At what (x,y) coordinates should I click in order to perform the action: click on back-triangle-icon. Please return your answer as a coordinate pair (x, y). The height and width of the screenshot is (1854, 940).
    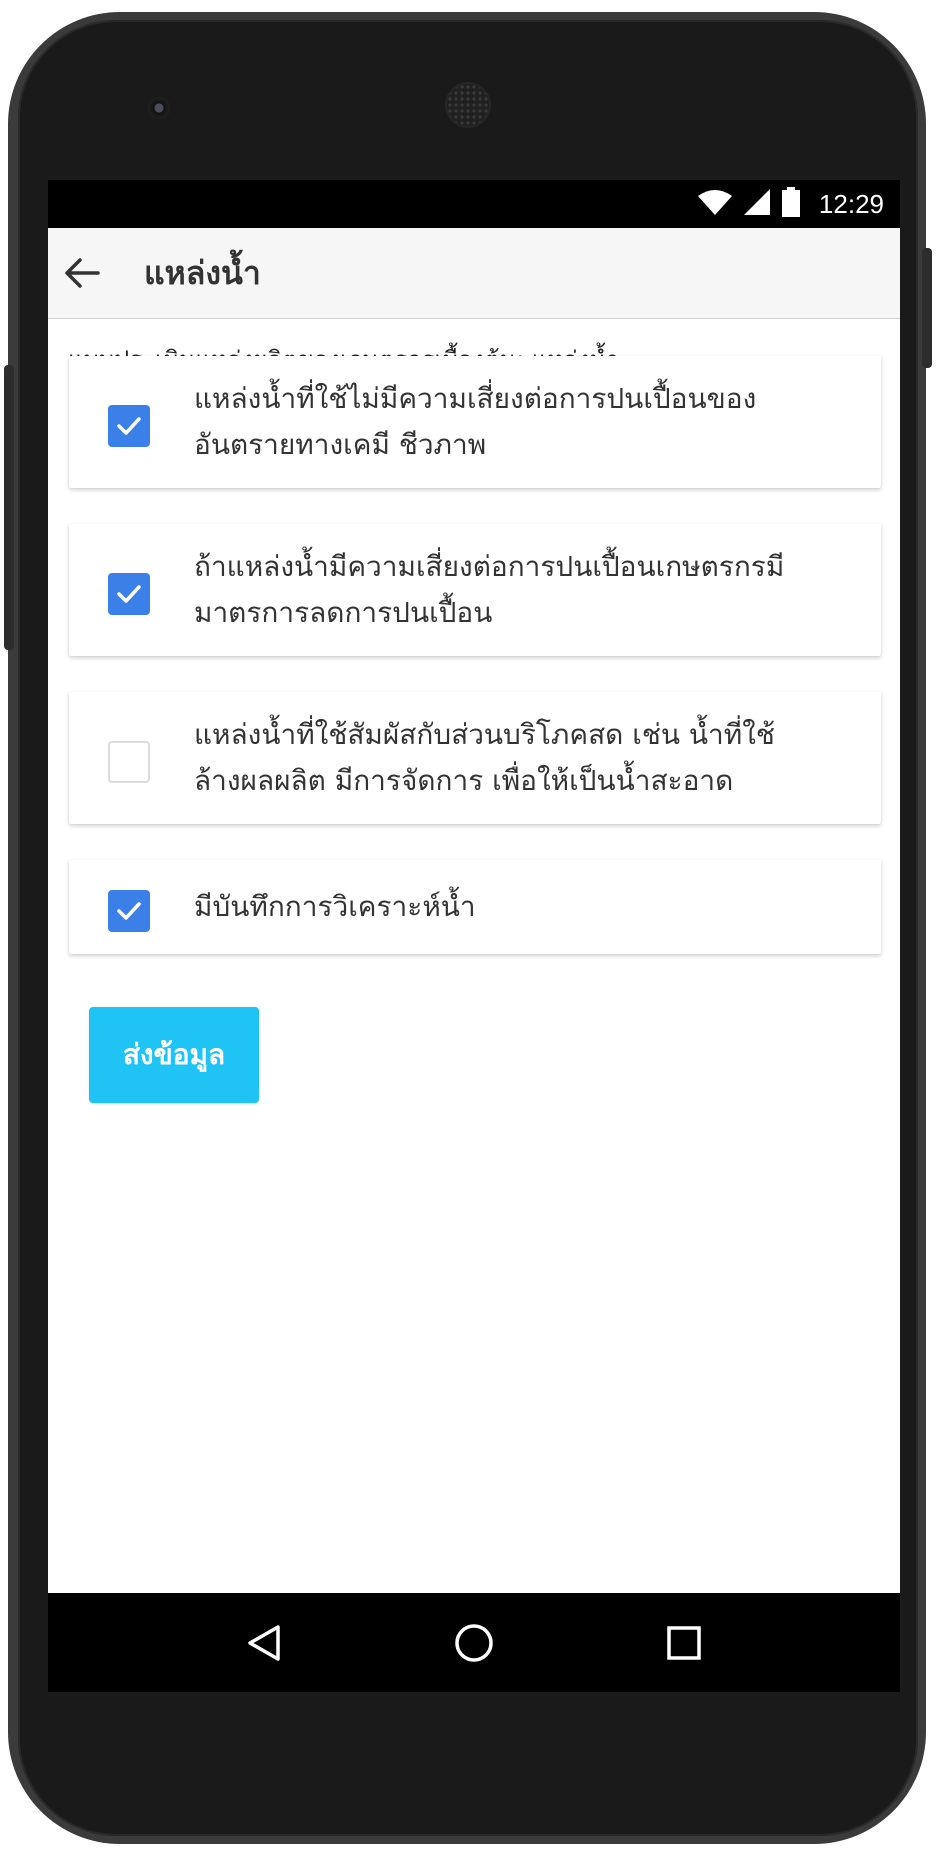
    Looking at the image, I should click on (264, 1643).